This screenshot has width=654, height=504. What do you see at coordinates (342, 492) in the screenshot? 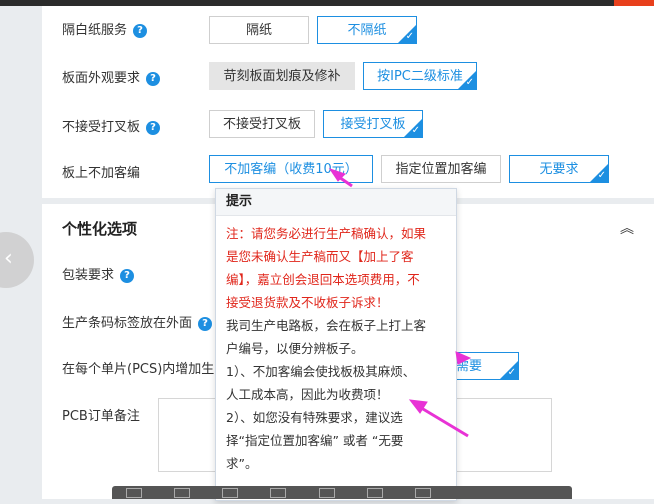
I see `bottom-toolbar` at bounding box center [342, 492].